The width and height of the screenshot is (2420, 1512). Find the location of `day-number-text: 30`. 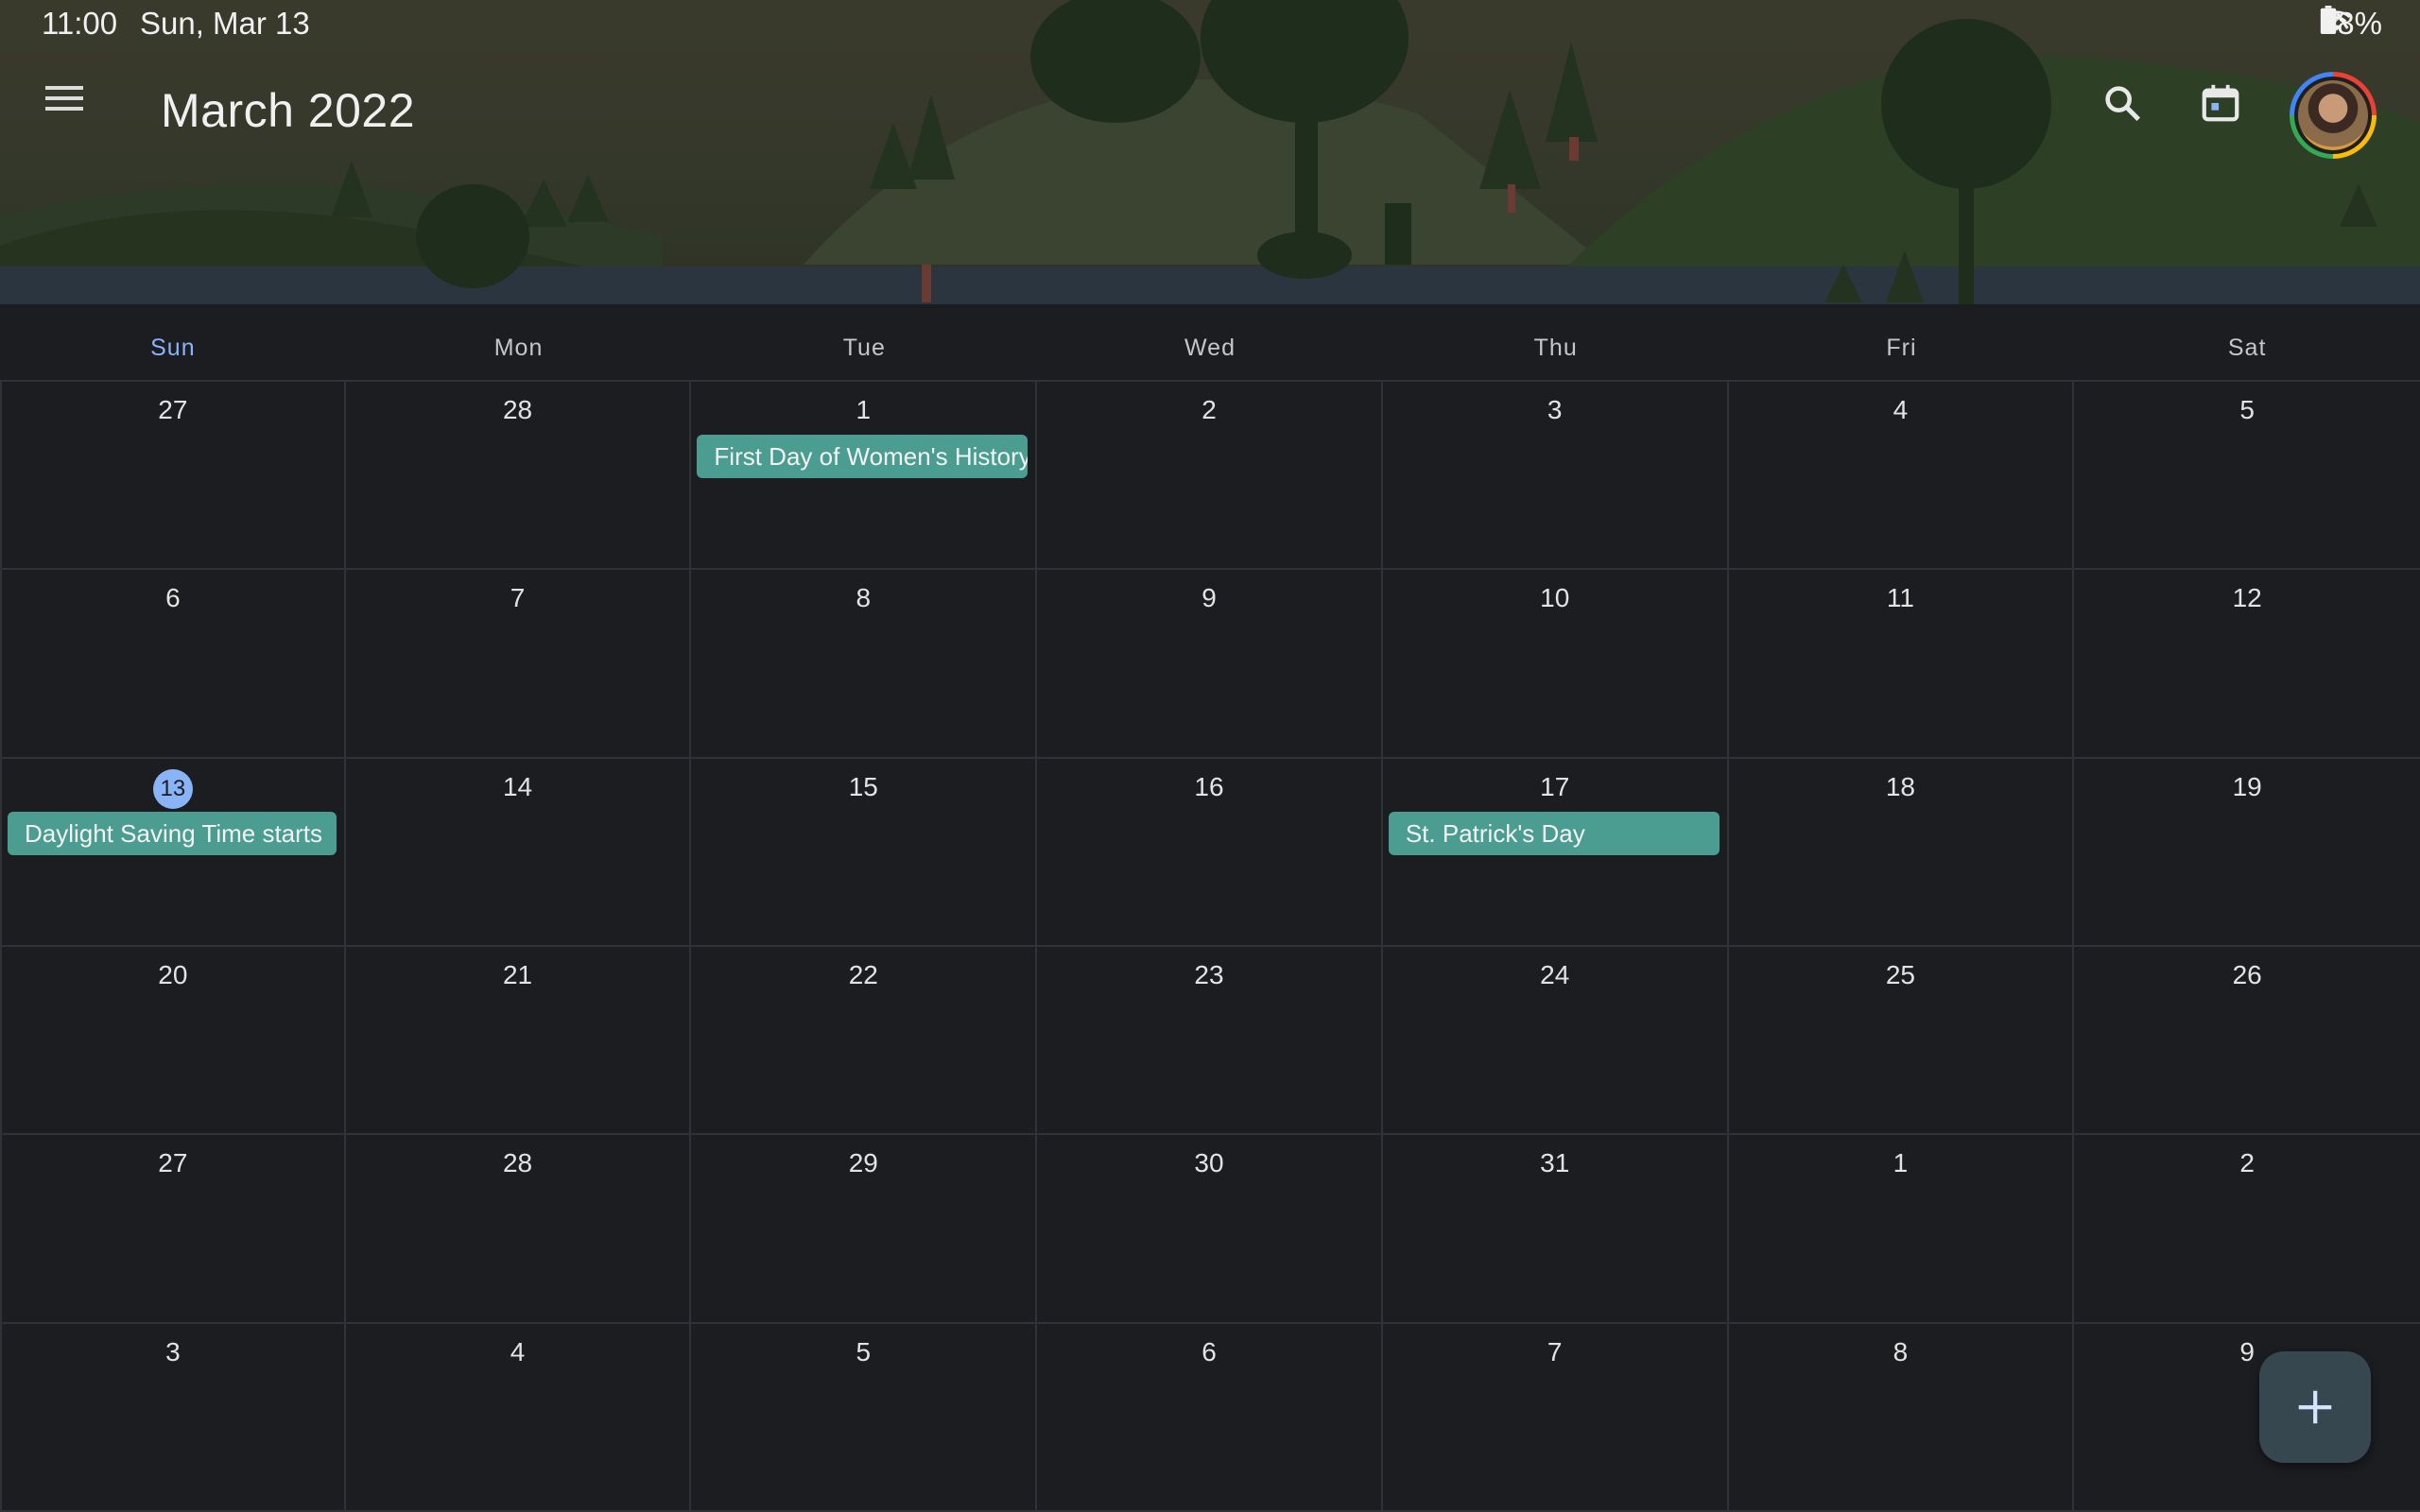

day-number-text: 30 is located at coordinates (1209, 1163).